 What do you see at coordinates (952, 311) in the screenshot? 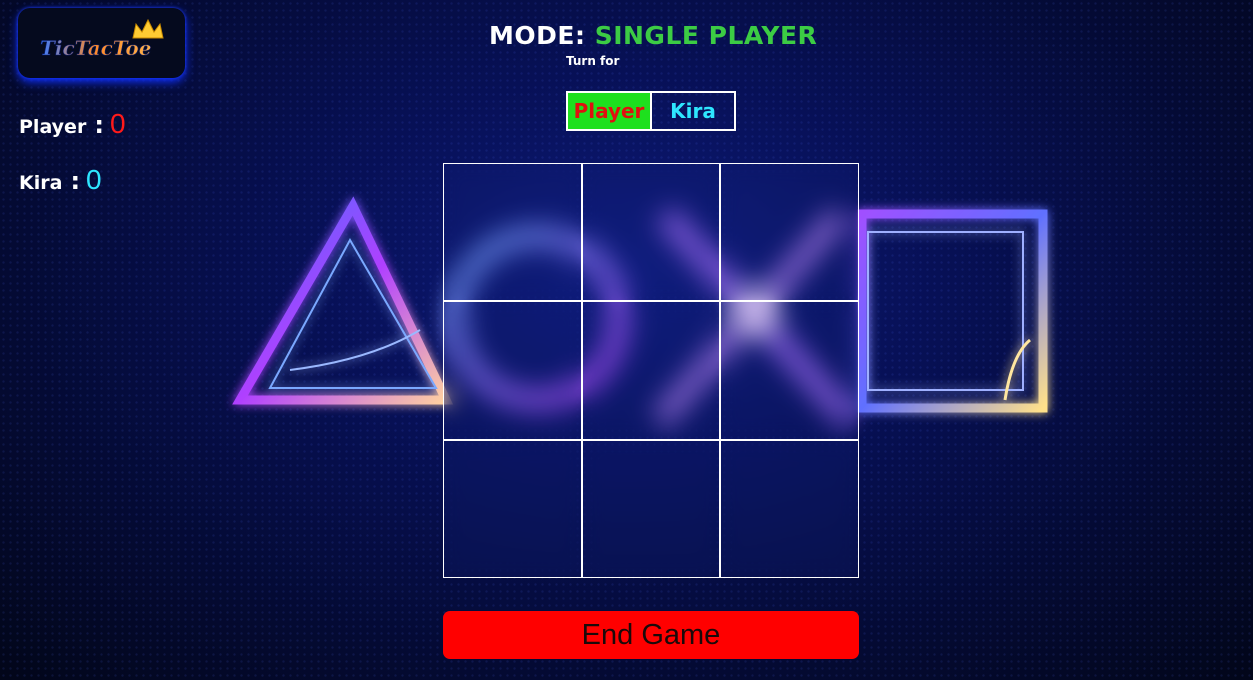
I see `square-icon` at bounding box center [952, 311].